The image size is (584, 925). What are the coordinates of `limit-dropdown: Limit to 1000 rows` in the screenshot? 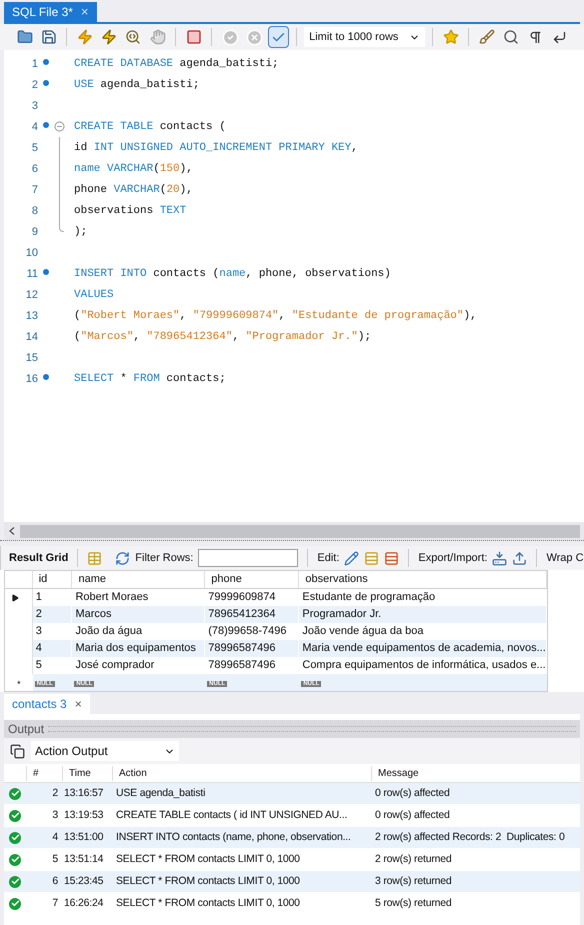 It's located at (365, 37).